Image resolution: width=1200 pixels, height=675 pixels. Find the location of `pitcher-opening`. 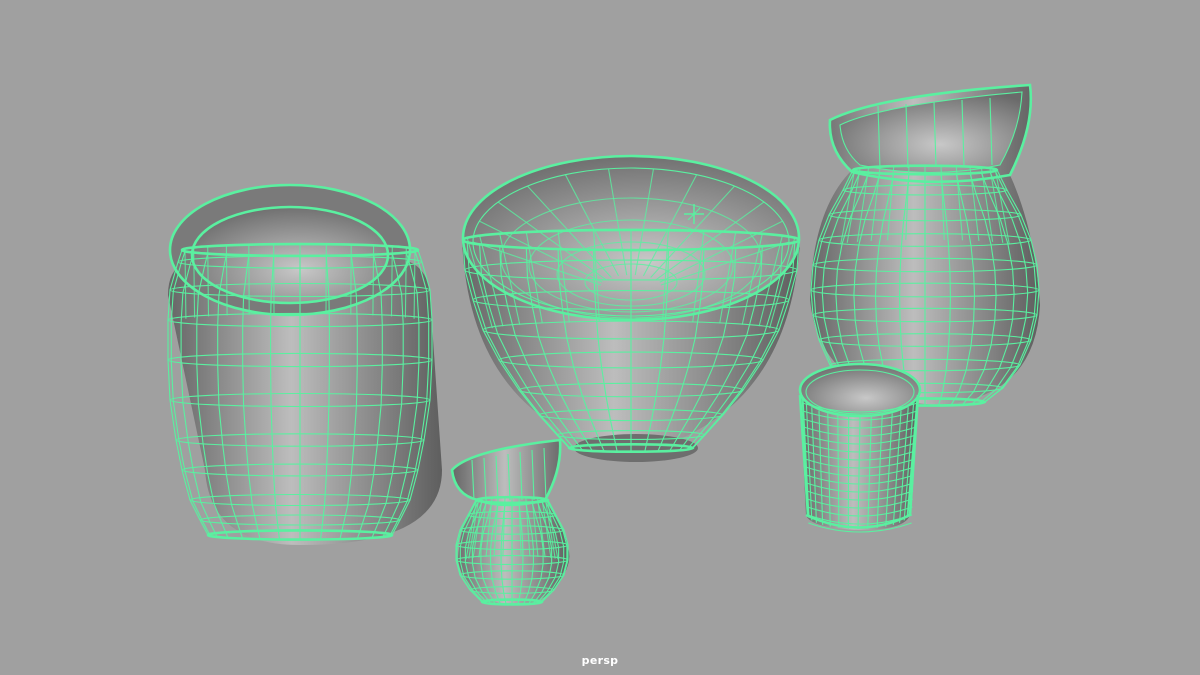

pitcher-opening is located at coordinates (931, 132).